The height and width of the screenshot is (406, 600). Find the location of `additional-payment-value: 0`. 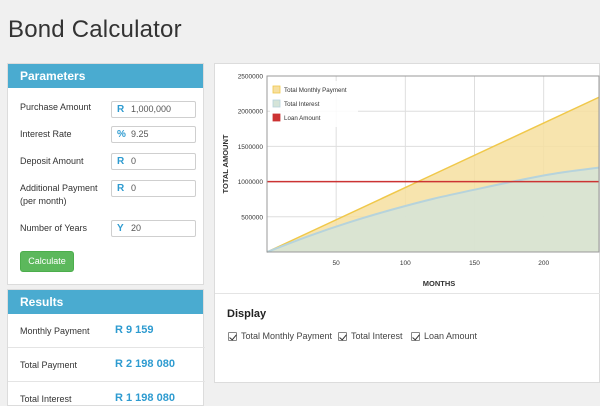

additional-payment-value: 0 is located at coordinates (134, 188).